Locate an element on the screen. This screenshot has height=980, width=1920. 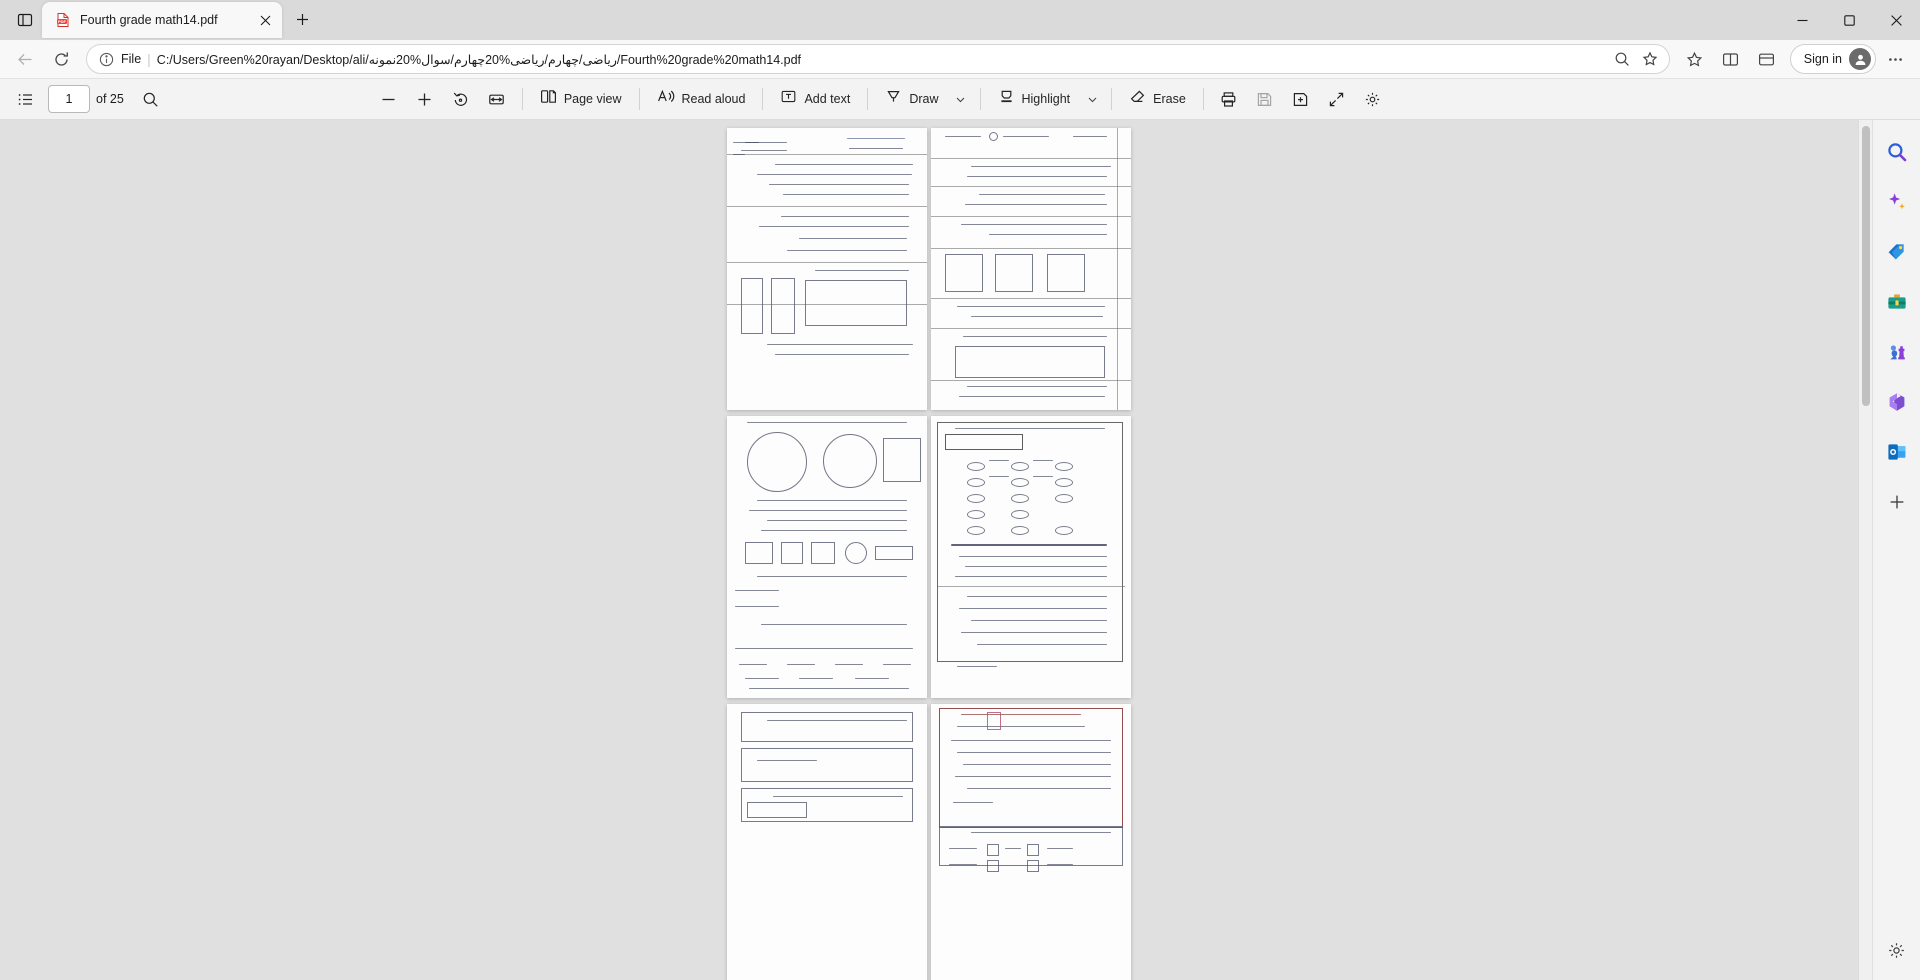
draw-chevron-down-icon is located at coordinates (961, 99).